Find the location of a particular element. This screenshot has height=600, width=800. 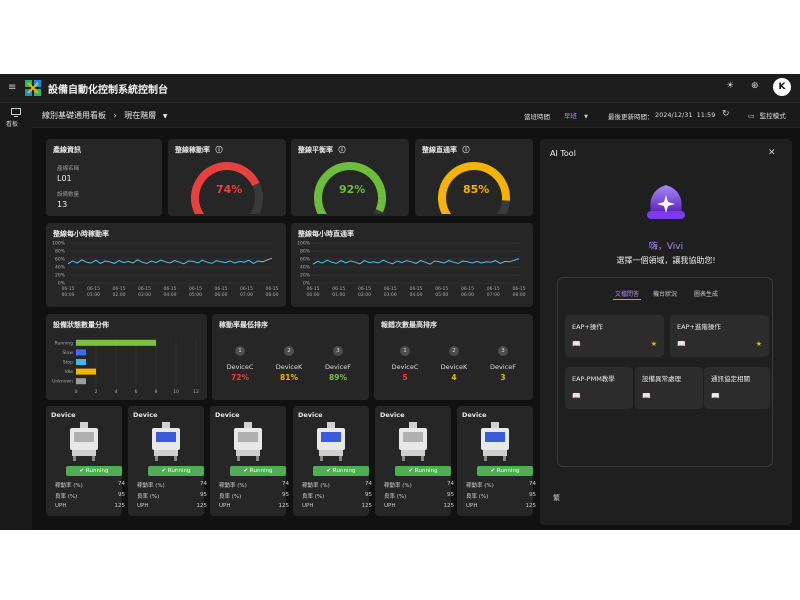

ai-prompt: 選擇一個領域，讓我協助您! is located at coordinates (666, 260).